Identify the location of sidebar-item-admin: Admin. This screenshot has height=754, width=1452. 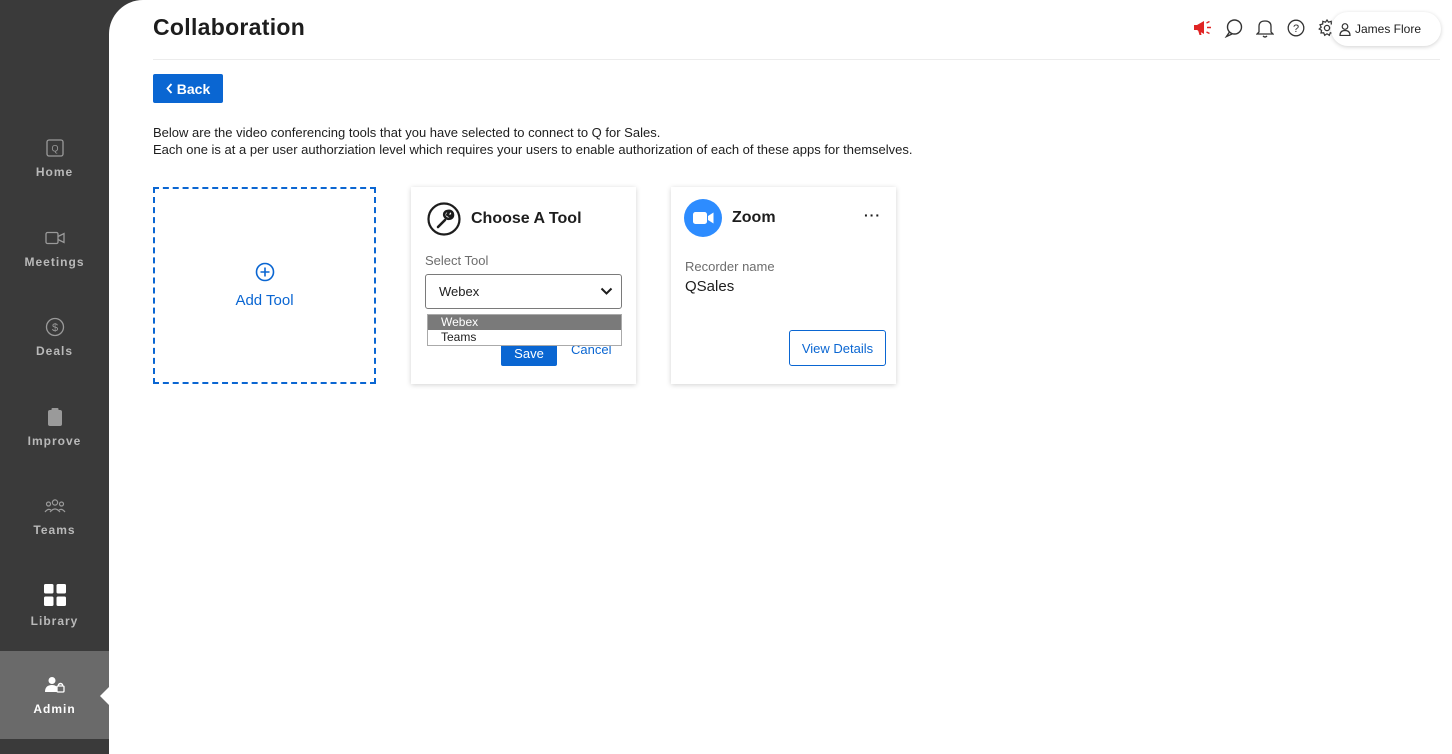
(54, 695).